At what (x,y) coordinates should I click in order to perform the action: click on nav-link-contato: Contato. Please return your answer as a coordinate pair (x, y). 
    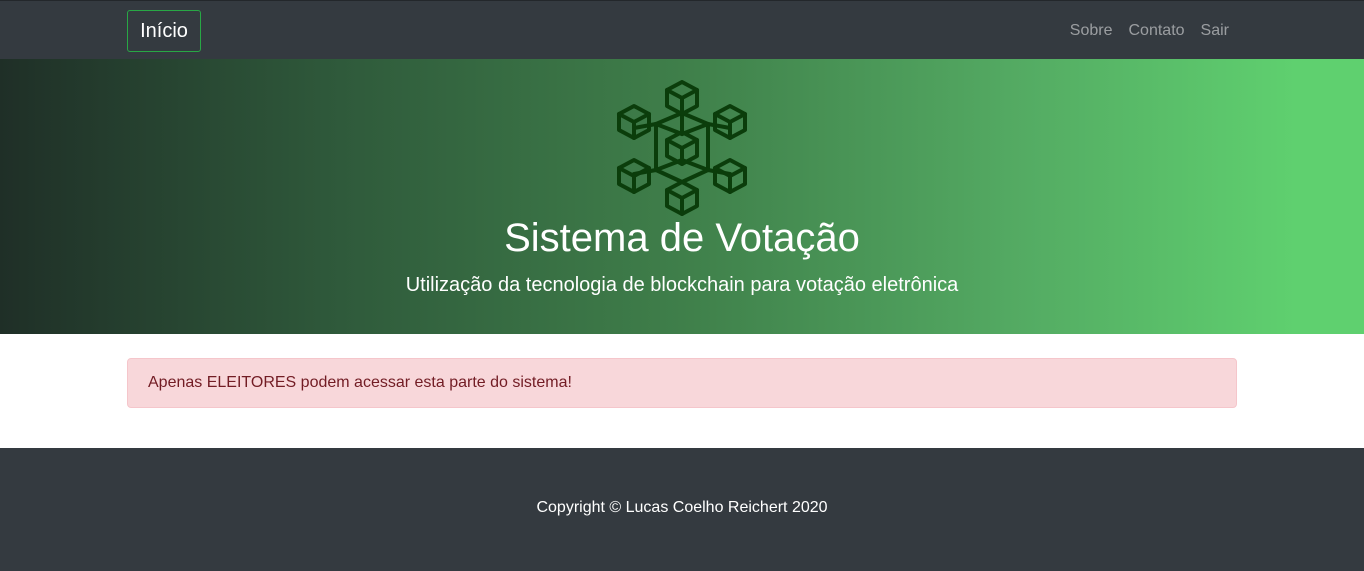
    Looking at the image, I should click on (1157, 31).